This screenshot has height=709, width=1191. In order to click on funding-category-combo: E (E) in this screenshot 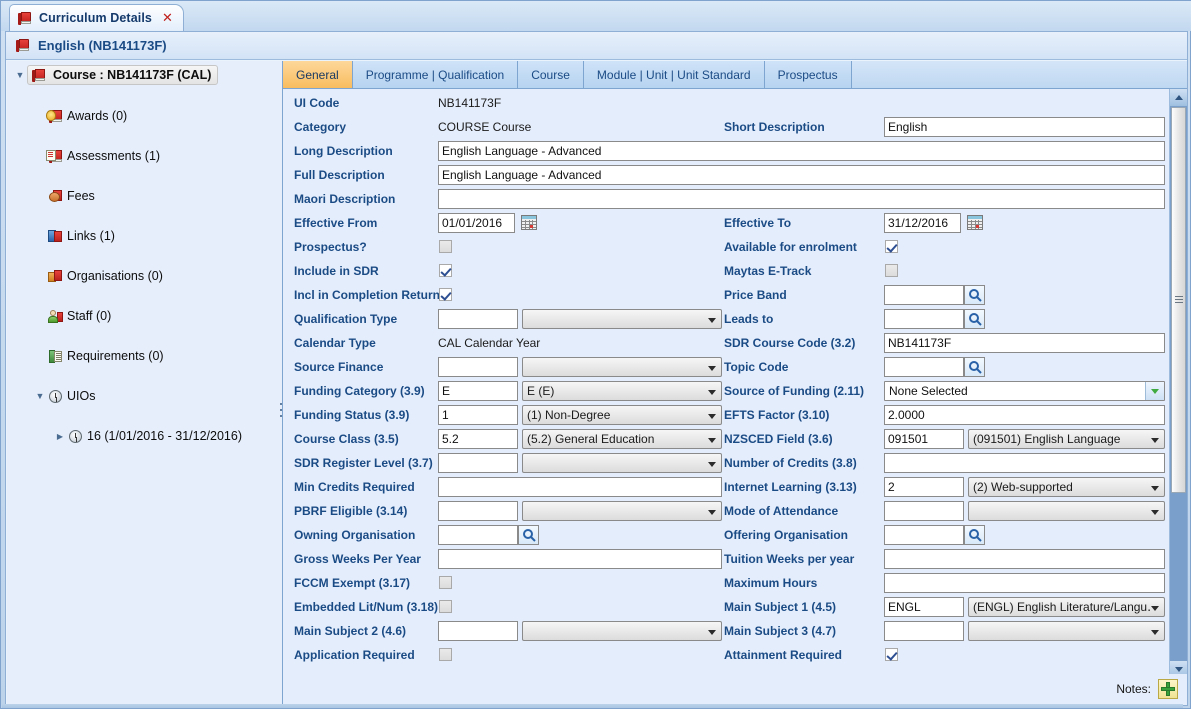, I will do `click(622, 391)`.